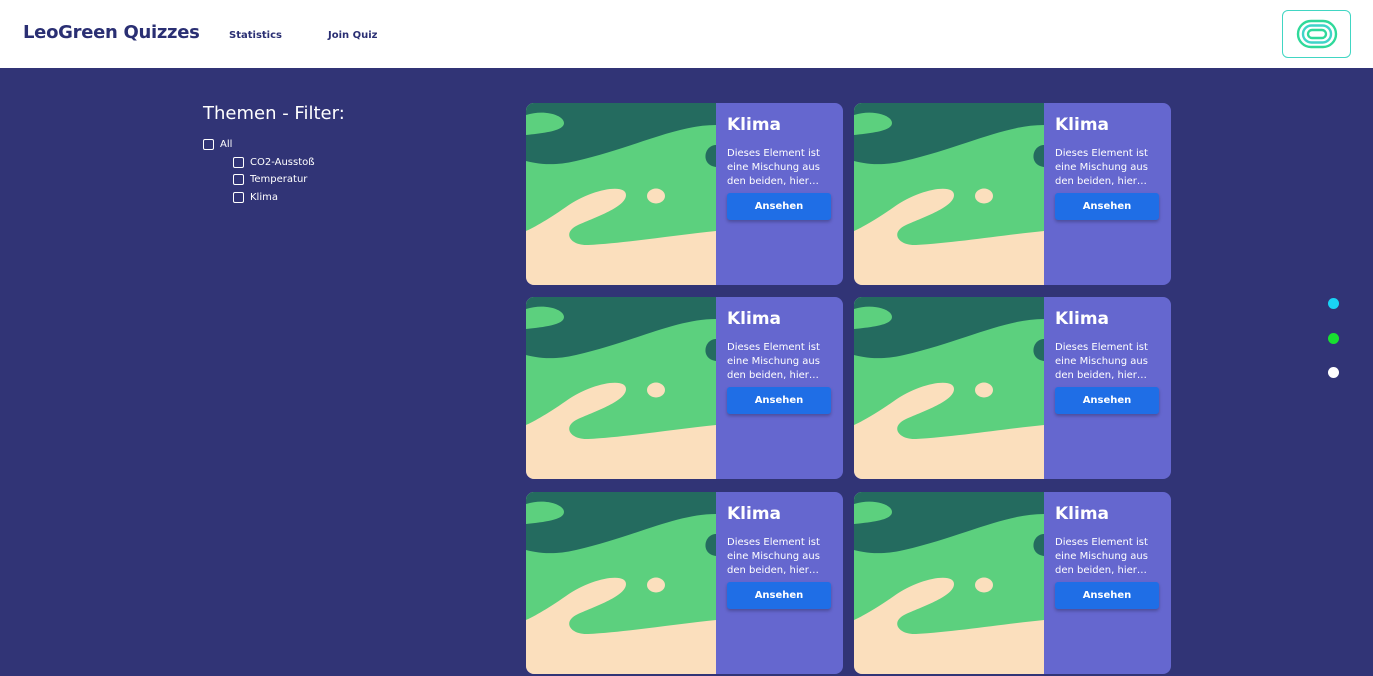 The image size is (1373, 676). What do you see at coordinates (279, 180) in the screenshot?
I see `filter-temperatur-label: Temperatur` at bounding box center [279, 180].